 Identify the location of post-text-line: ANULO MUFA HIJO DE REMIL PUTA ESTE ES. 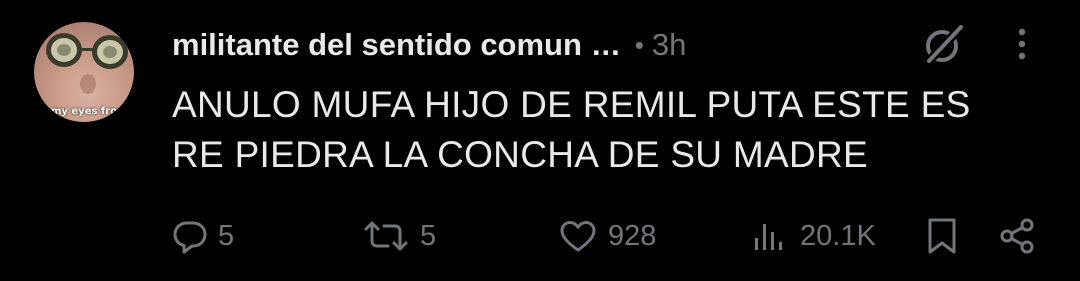
(571, 104).